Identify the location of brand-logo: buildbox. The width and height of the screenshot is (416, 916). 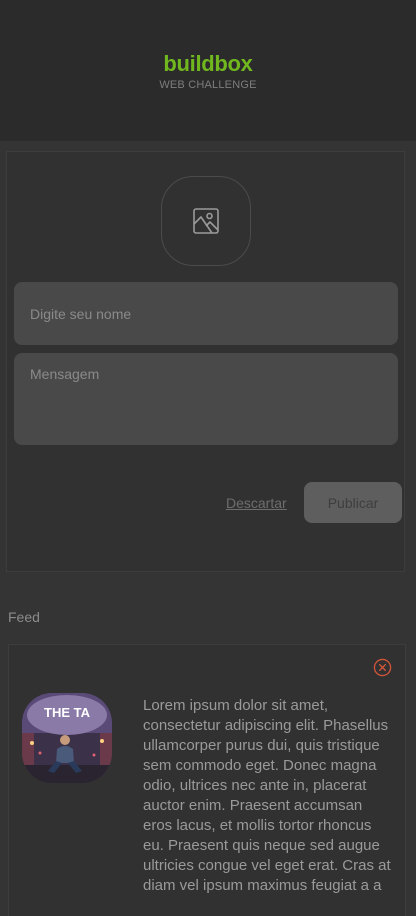
(208, 63).